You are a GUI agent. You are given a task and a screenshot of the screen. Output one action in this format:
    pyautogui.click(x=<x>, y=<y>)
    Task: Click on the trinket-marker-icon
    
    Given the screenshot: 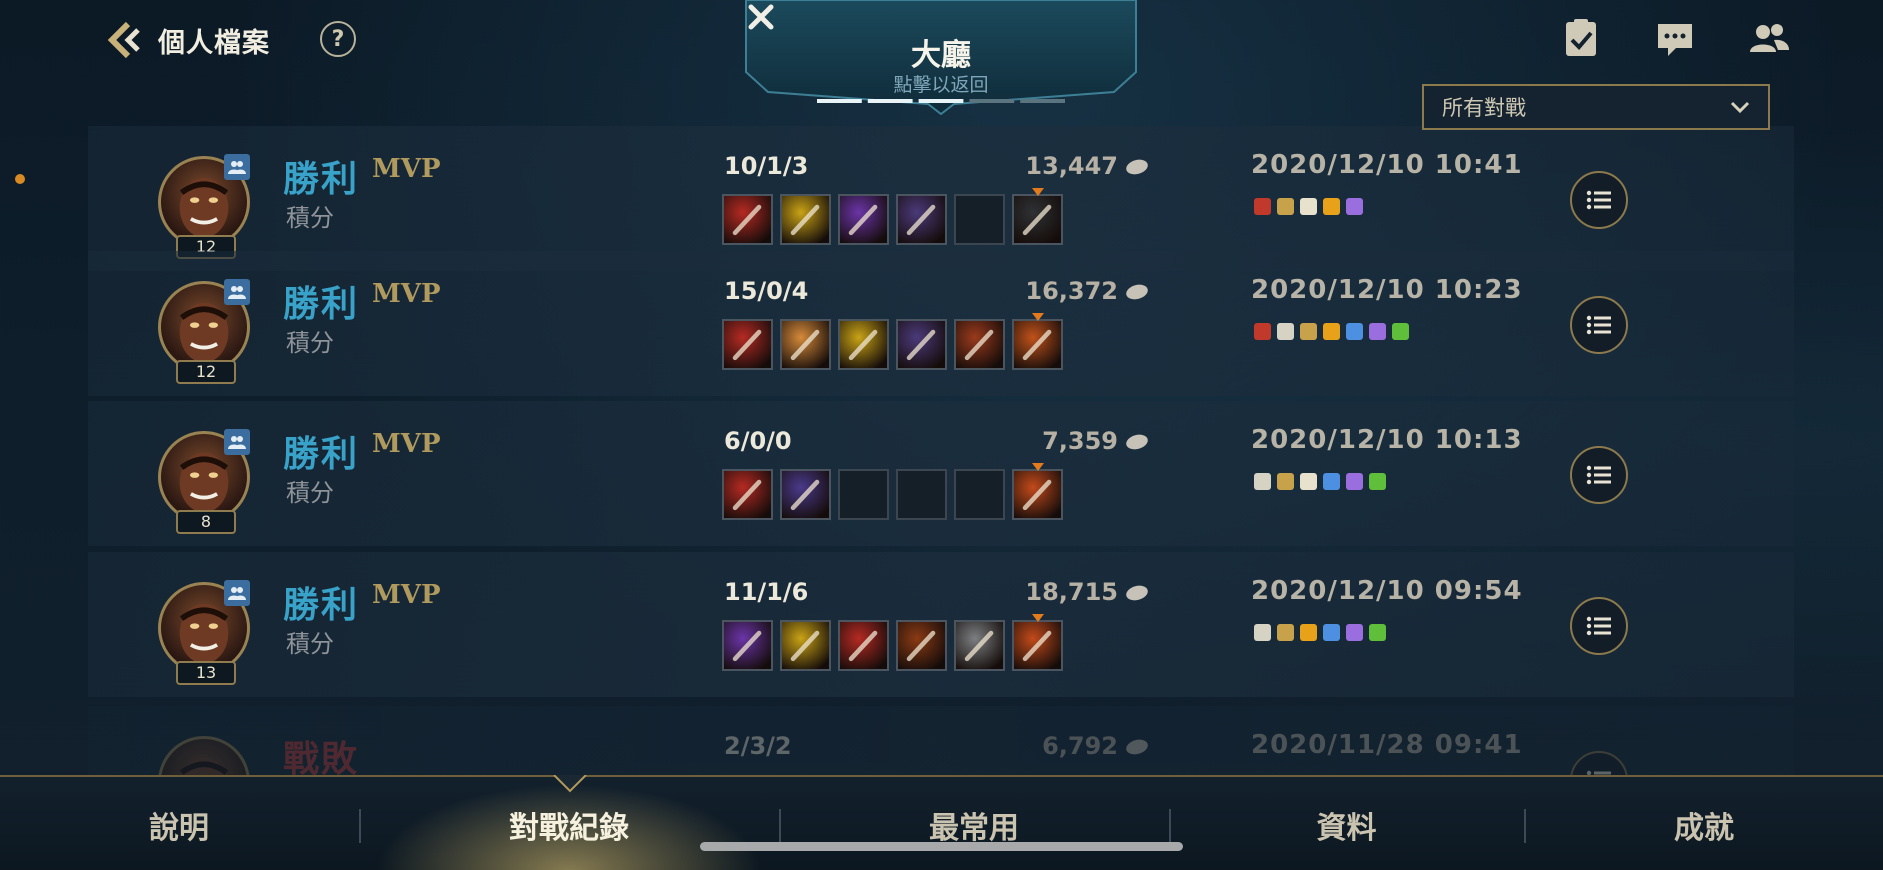 What is the action you would take?
    pyautogui.click(x=1038, y=467)
    